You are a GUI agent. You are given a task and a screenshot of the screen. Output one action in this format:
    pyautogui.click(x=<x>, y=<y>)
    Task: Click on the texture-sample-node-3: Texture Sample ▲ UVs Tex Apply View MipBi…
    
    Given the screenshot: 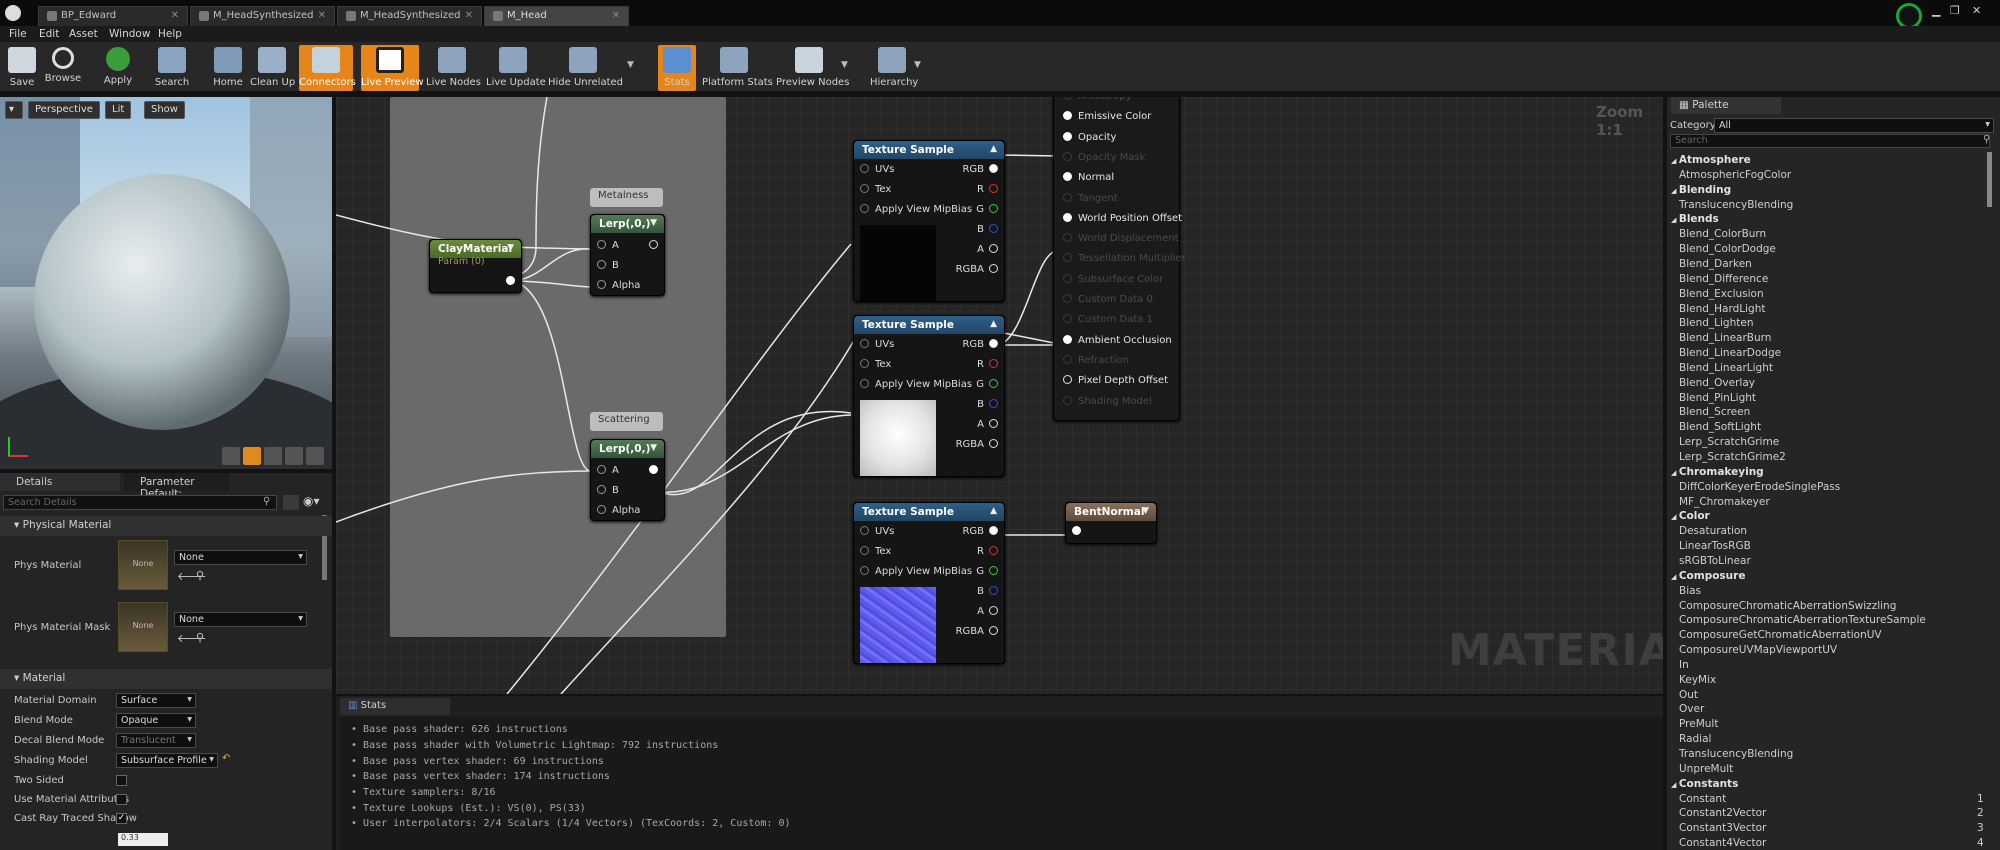 What is the action you would take?
    pyautogui.click(x=929, y=583)
    